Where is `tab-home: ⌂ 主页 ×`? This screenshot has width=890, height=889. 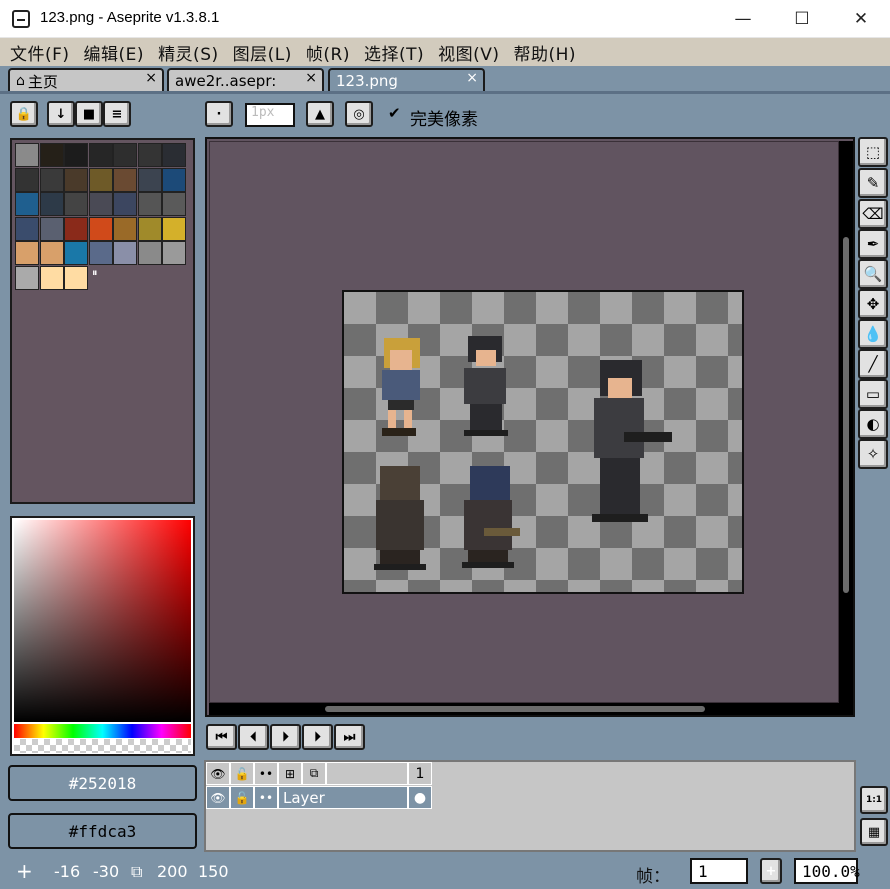 tab-home: ⌂ 主页 × is located at coordinates (86, 80).